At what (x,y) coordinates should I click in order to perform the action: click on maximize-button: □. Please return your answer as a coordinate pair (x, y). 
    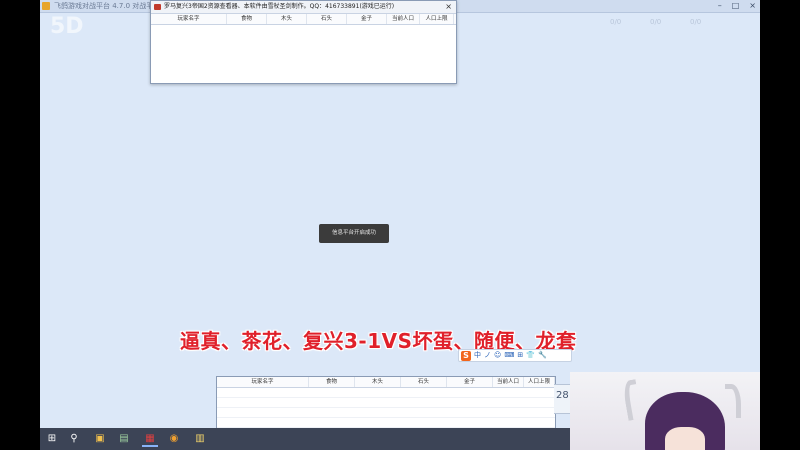
    Looking at the image, I should click on (736, 6).